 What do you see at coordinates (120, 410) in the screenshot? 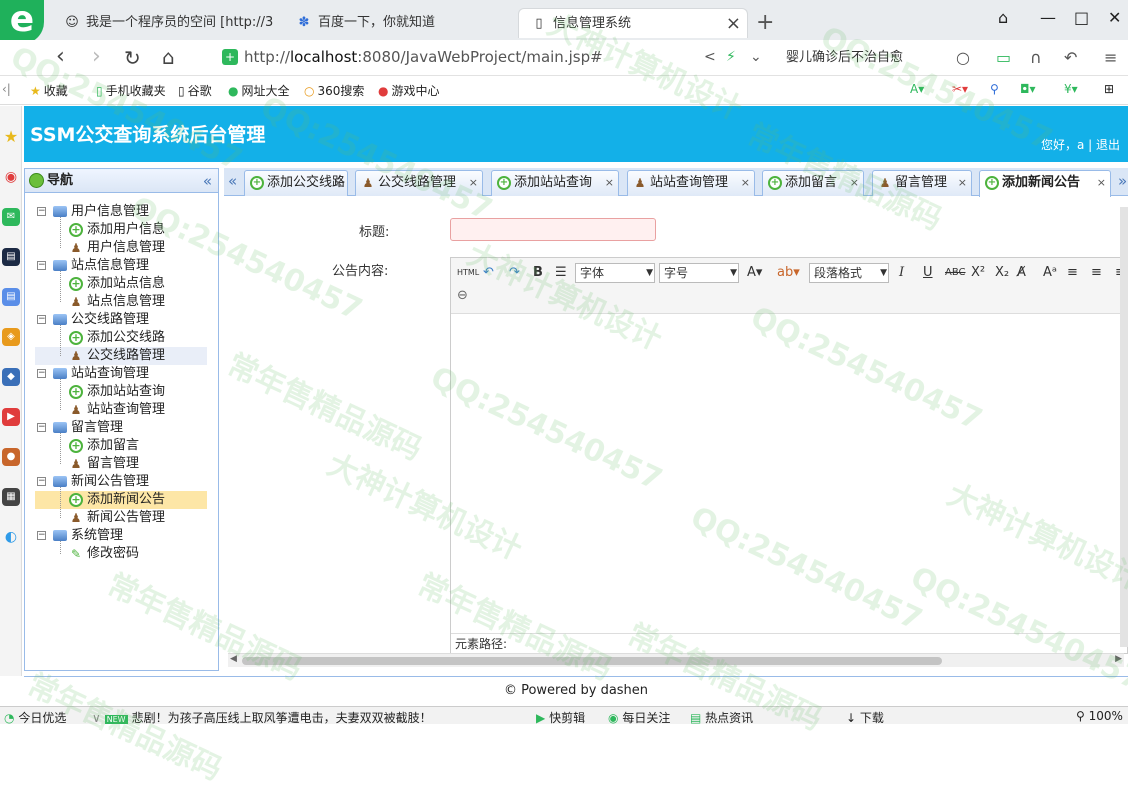
I see `nav-item: ♟ 站站查询管理` at bounding box center [120, 410].